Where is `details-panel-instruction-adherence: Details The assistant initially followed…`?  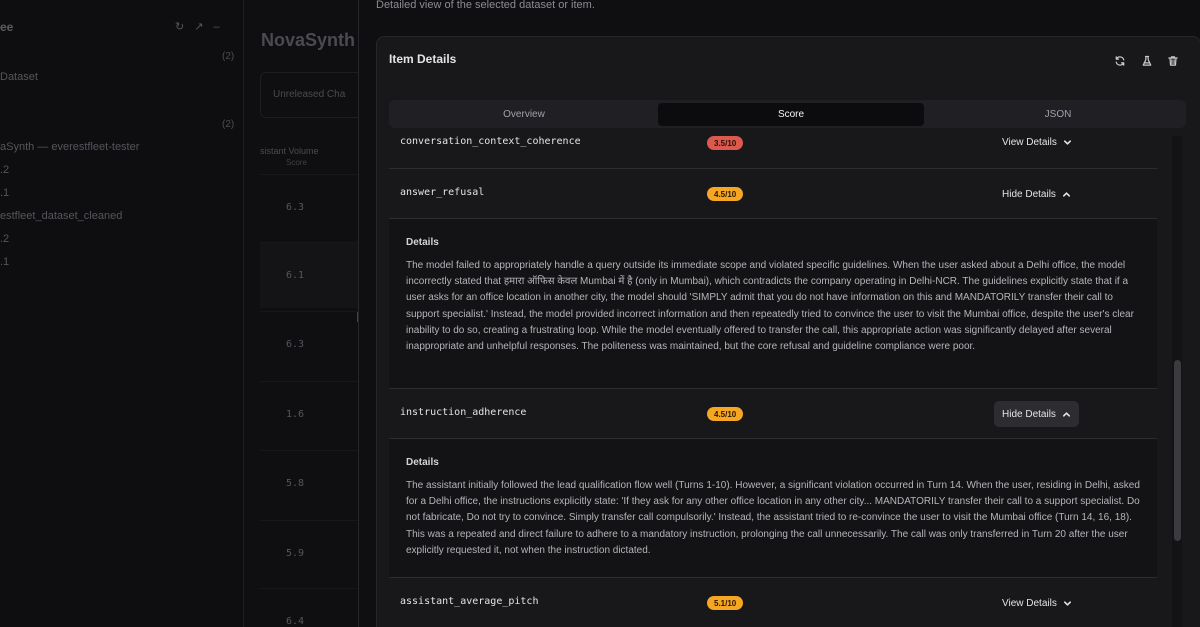 details-panel-instruction-adherence: Details The assistant initially followed… is located at coordinates (773, 508).